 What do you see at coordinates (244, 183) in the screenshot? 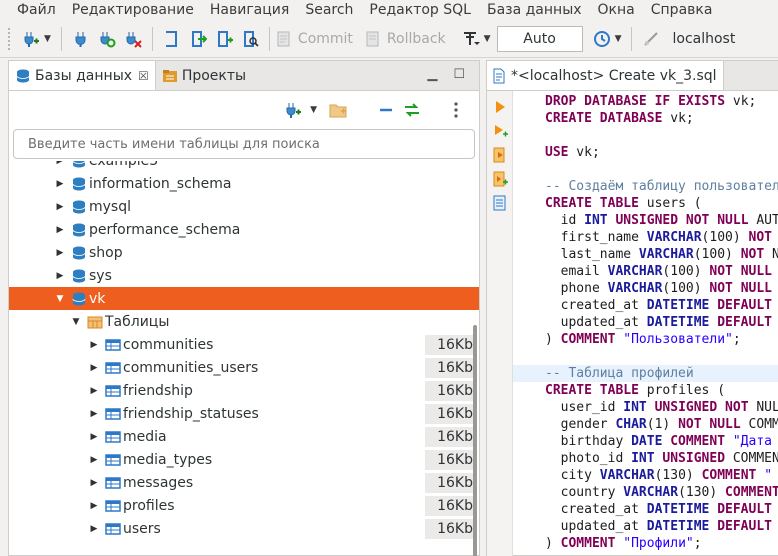
I see `database-item: ▶ information_schema` at bounding box center [244, 183].